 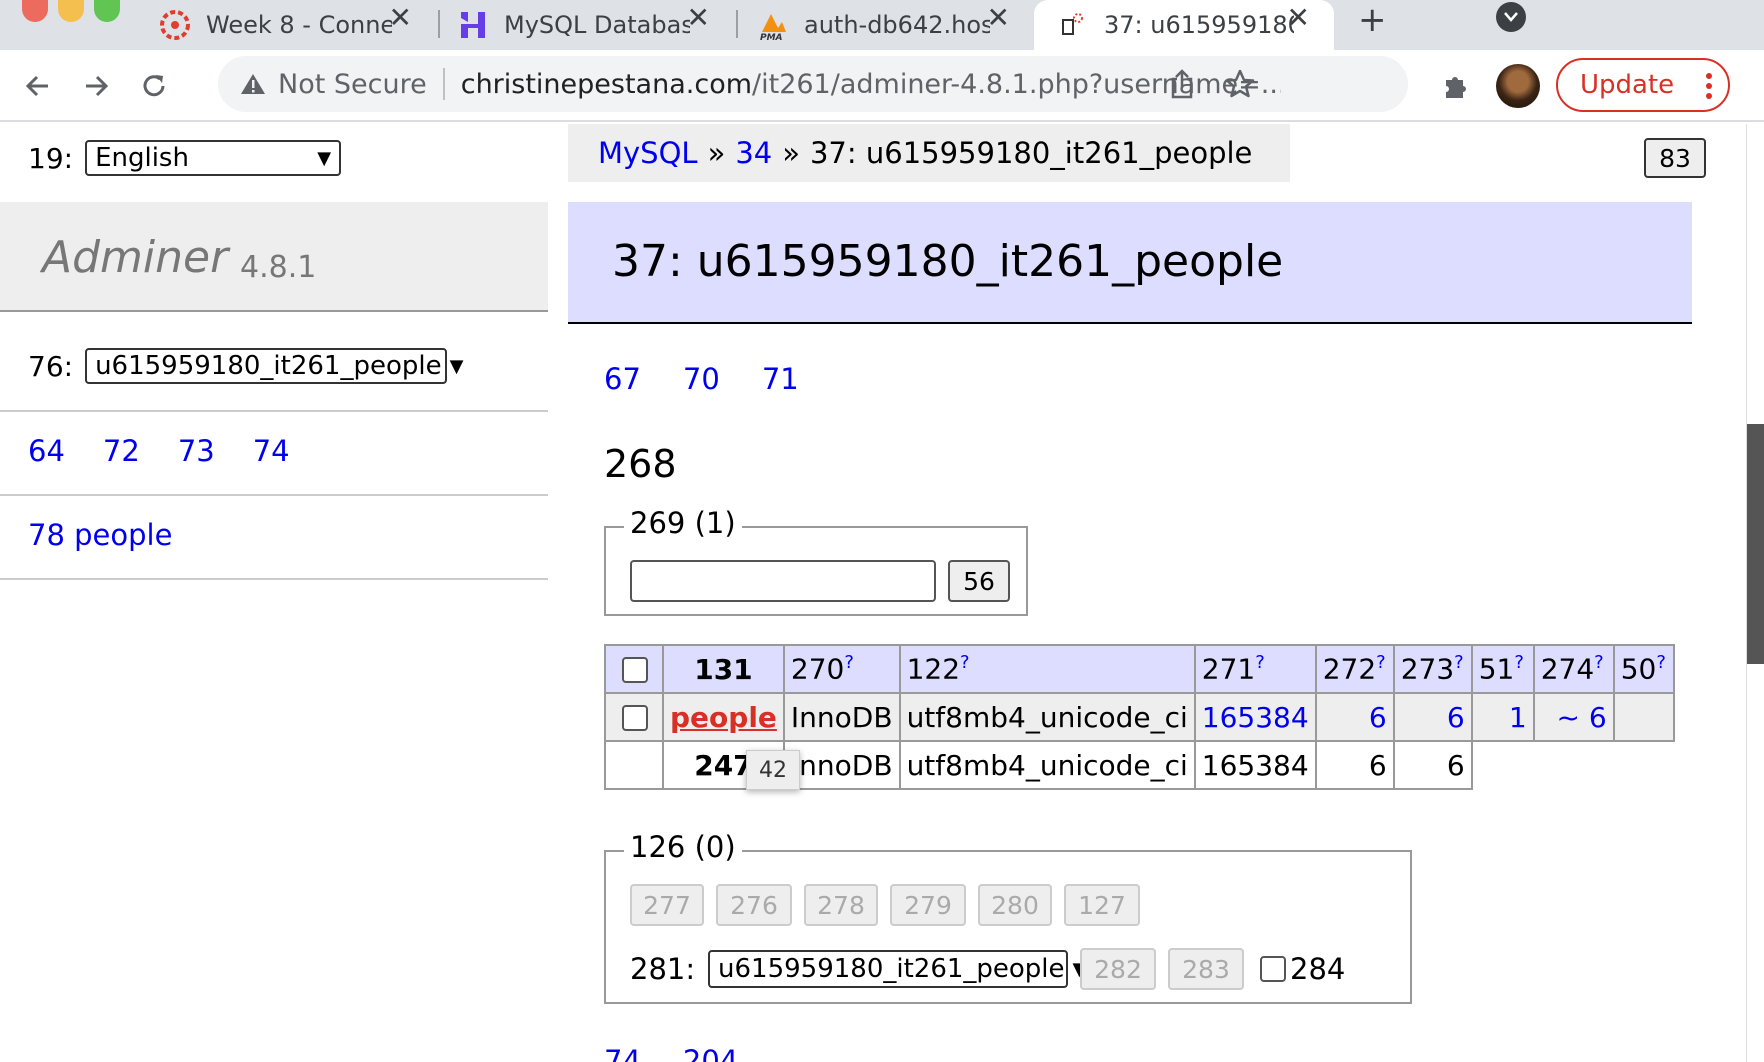 What do you see at coordinates (841, 905) in the screenshot?
I see `check-button: 278` at bounding box center [841, 905].